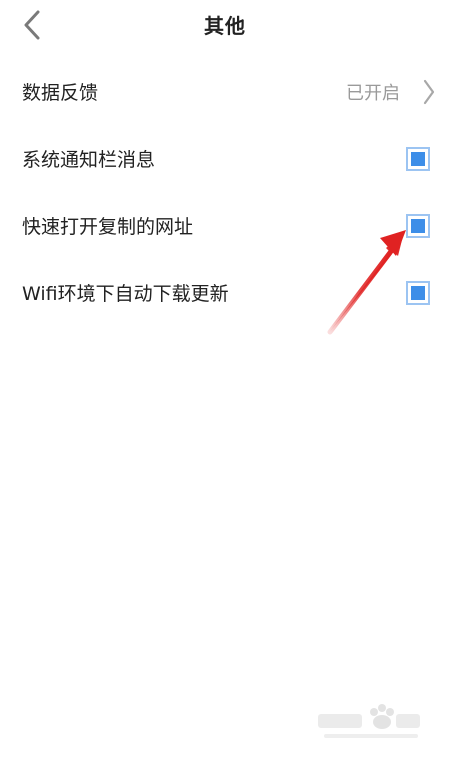 This screenshot has width=450, height=760. I want to click on setting-row-quick-open-url: 快速打开复制的网址, so click(225, 225).